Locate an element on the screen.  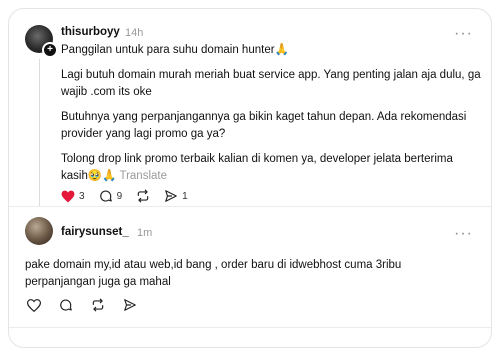
post-line-1: Panggilan untuk para suhu domain hunter🙏 is located at coordinates (175, 50).